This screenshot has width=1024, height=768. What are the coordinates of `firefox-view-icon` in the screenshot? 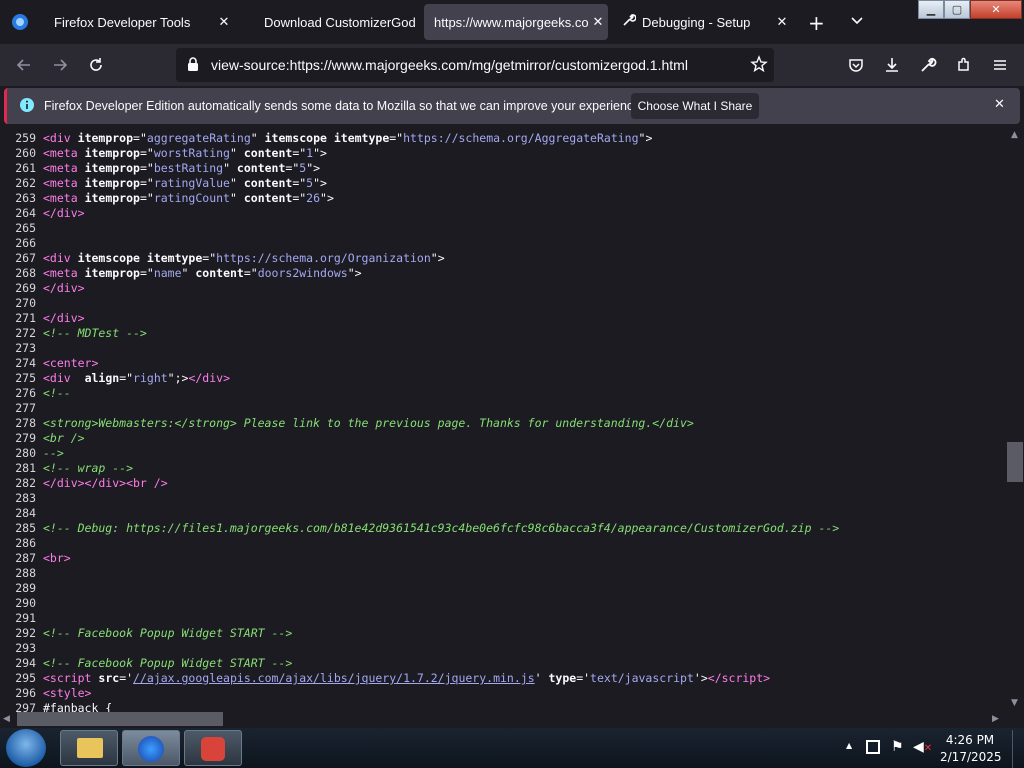 It's located at (20, 22).